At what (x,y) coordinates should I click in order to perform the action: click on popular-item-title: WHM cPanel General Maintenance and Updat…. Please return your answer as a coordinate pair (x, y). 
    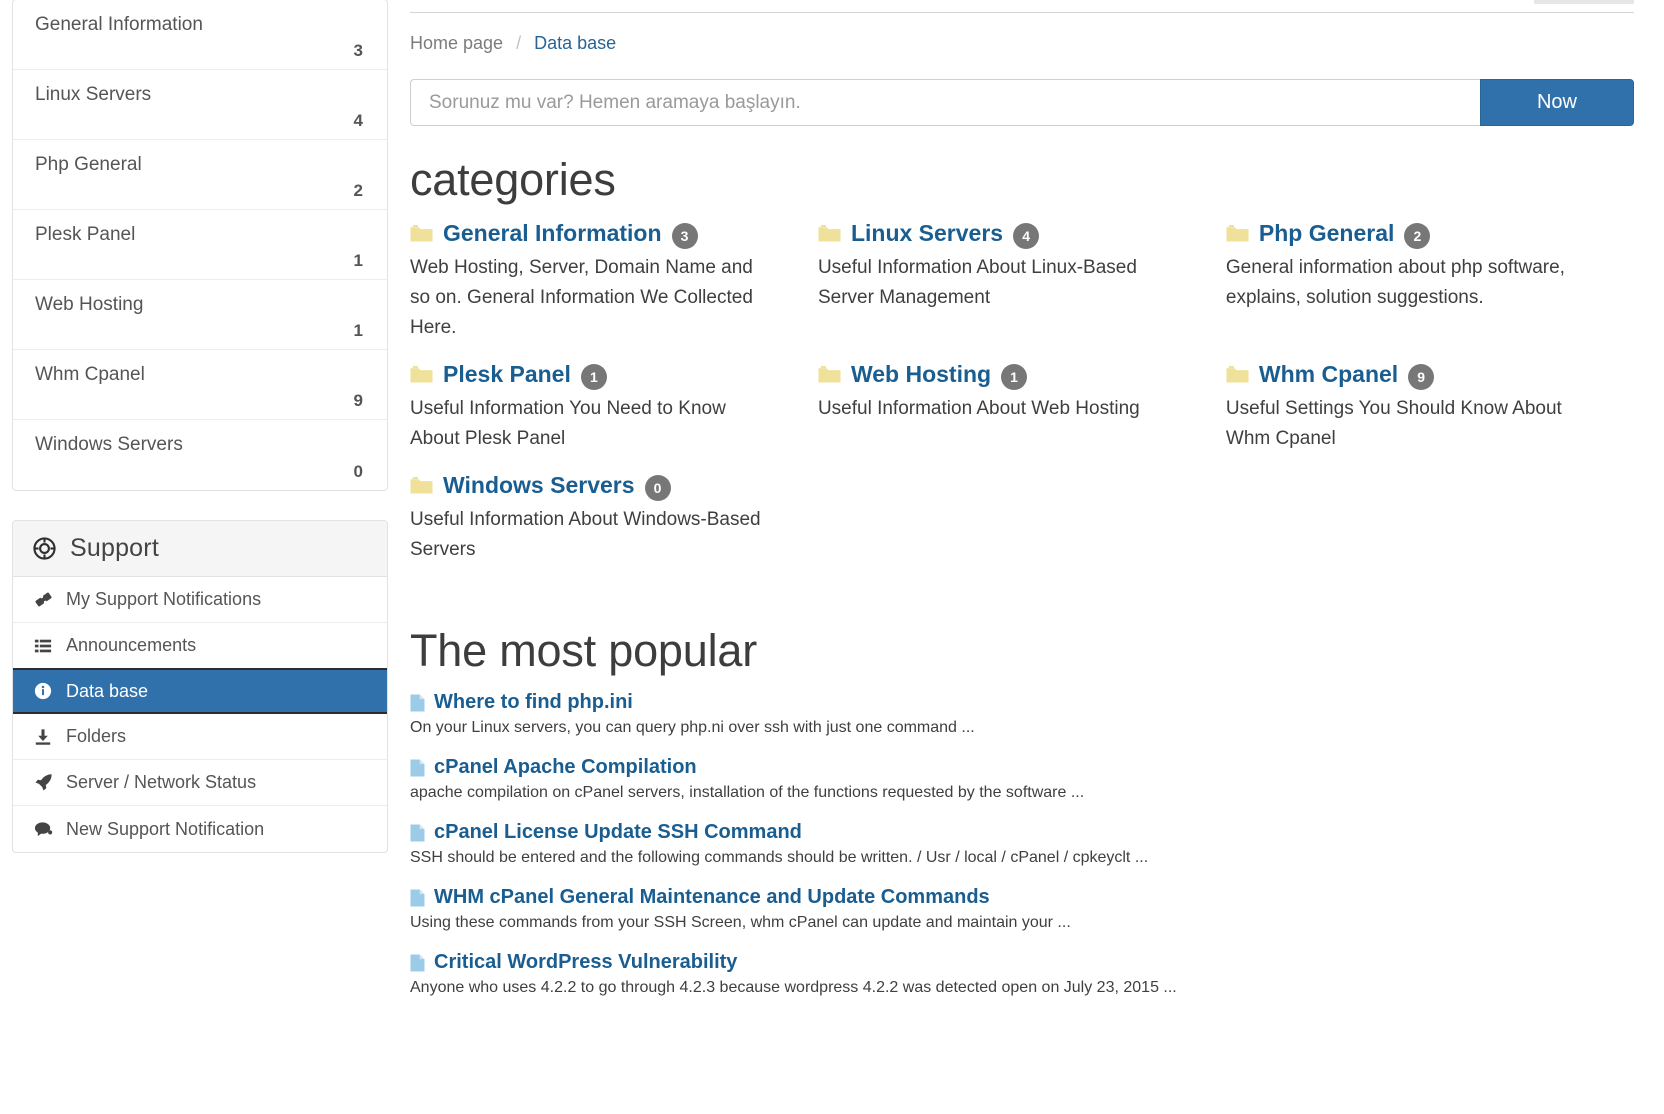
    Looking at the image, I should click on (712, 897).